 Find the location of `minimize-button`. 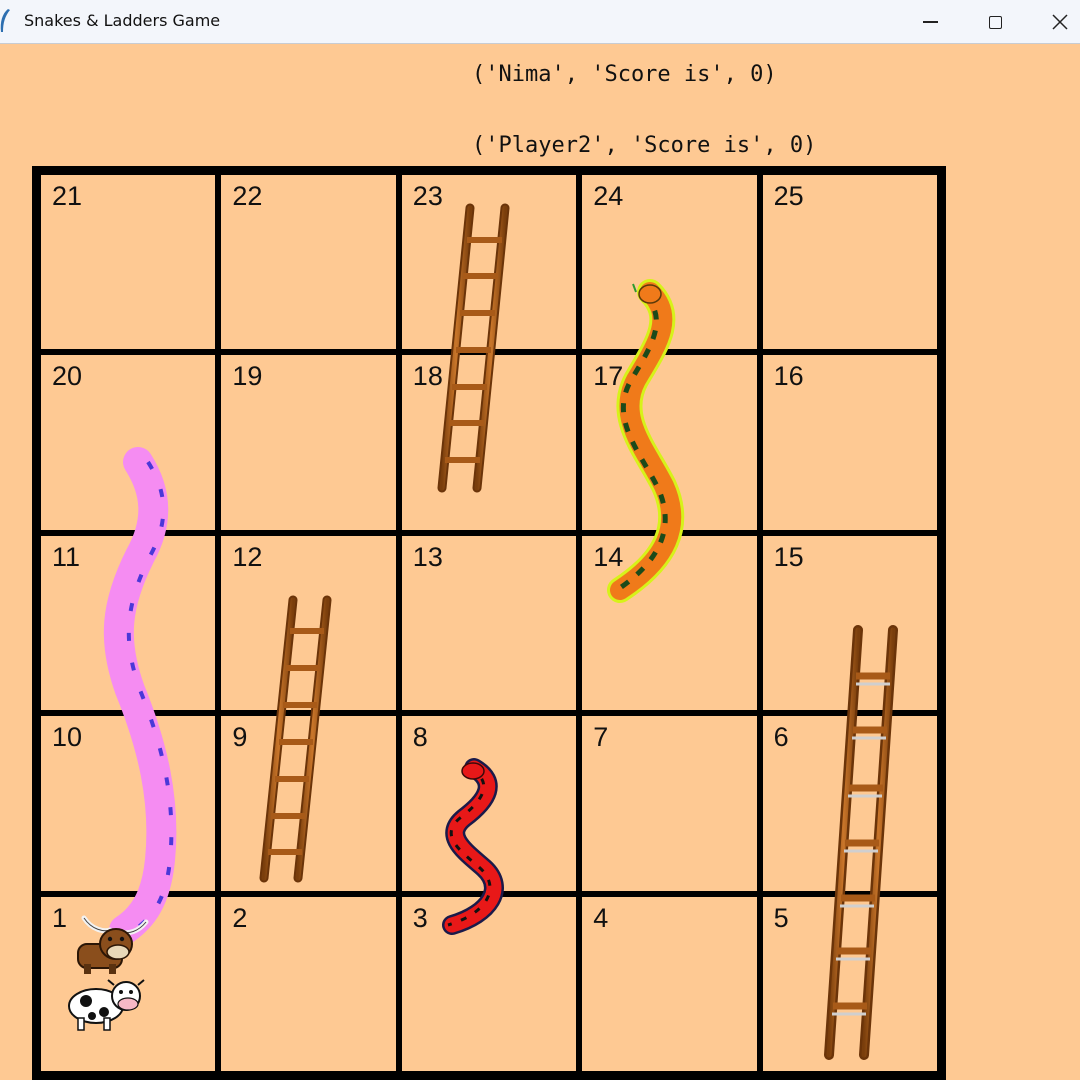

minimize-button is located at coordinates (930, 22).